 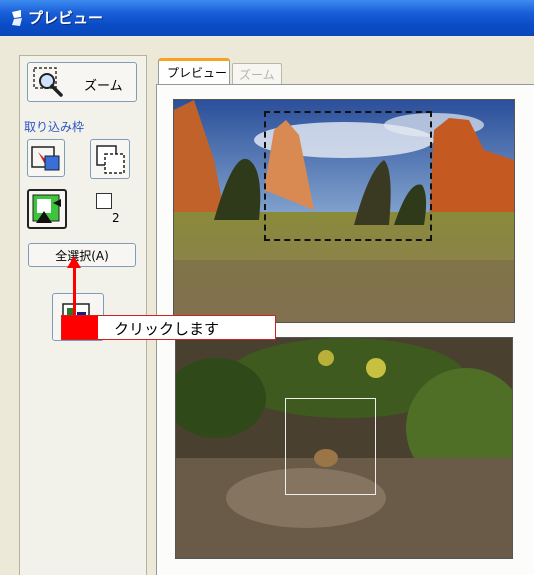 I want to click on callout-text: クリックします, so click(x=167, y=329).